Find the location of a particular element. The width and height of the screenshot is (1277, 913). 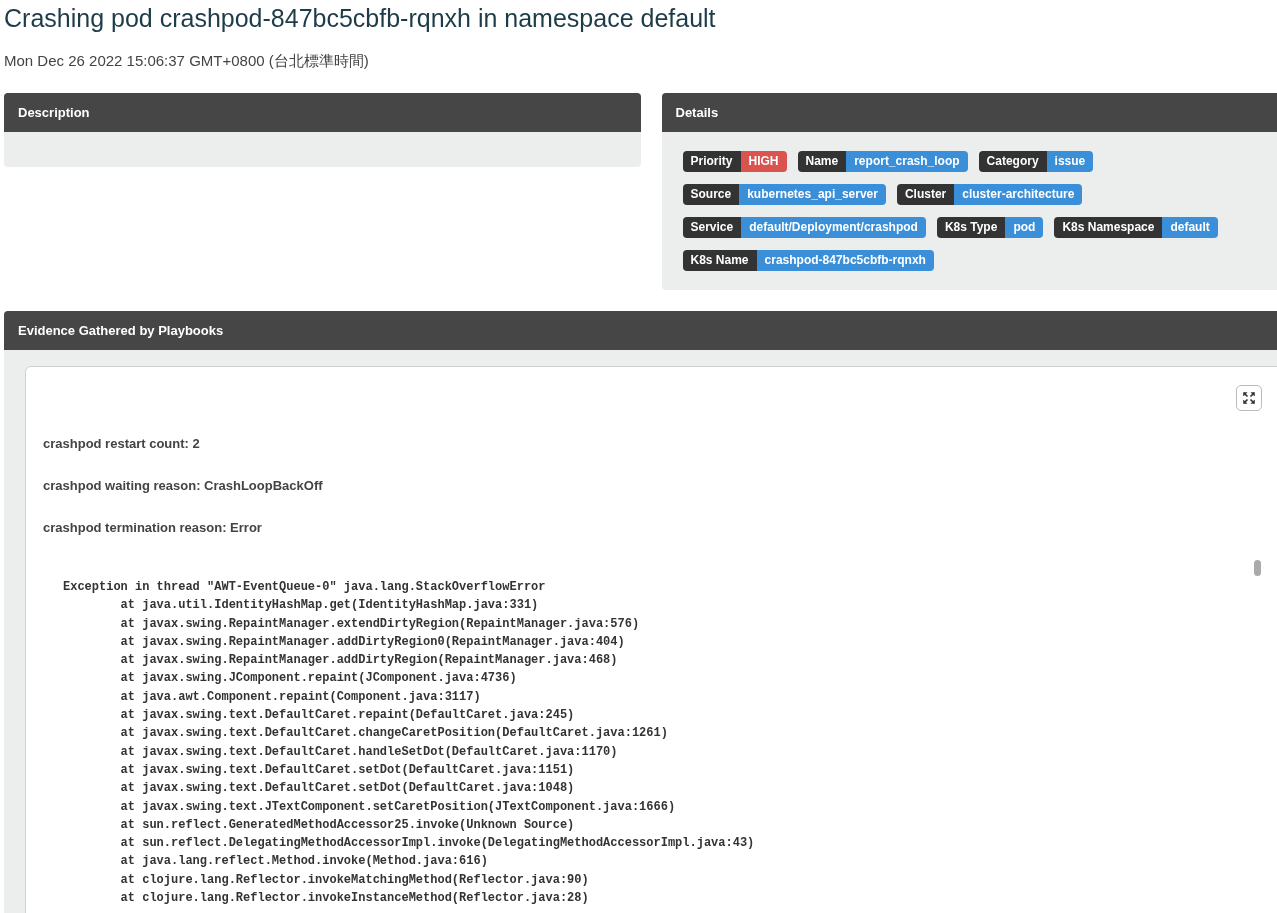

tag-label: Category is located at coordinates (1012, 161).